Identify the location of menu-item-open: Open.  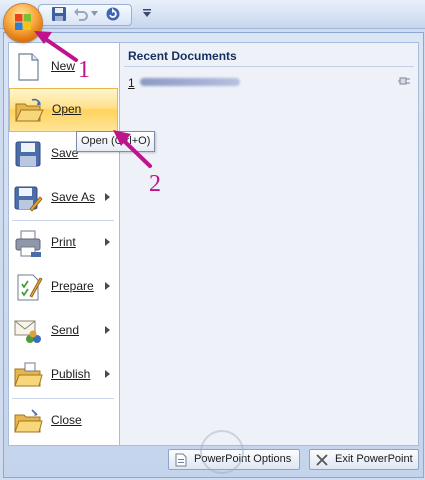
(63, 110).